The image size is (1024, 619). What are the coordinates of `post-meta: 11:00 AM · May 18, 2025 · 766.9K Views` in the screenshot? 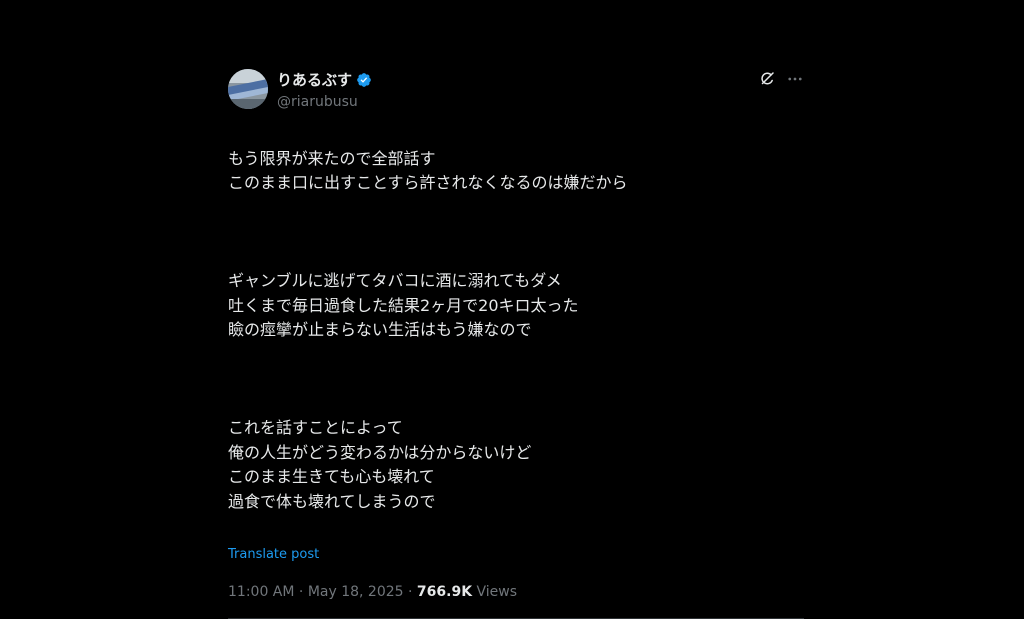 It's located at (516, 592).